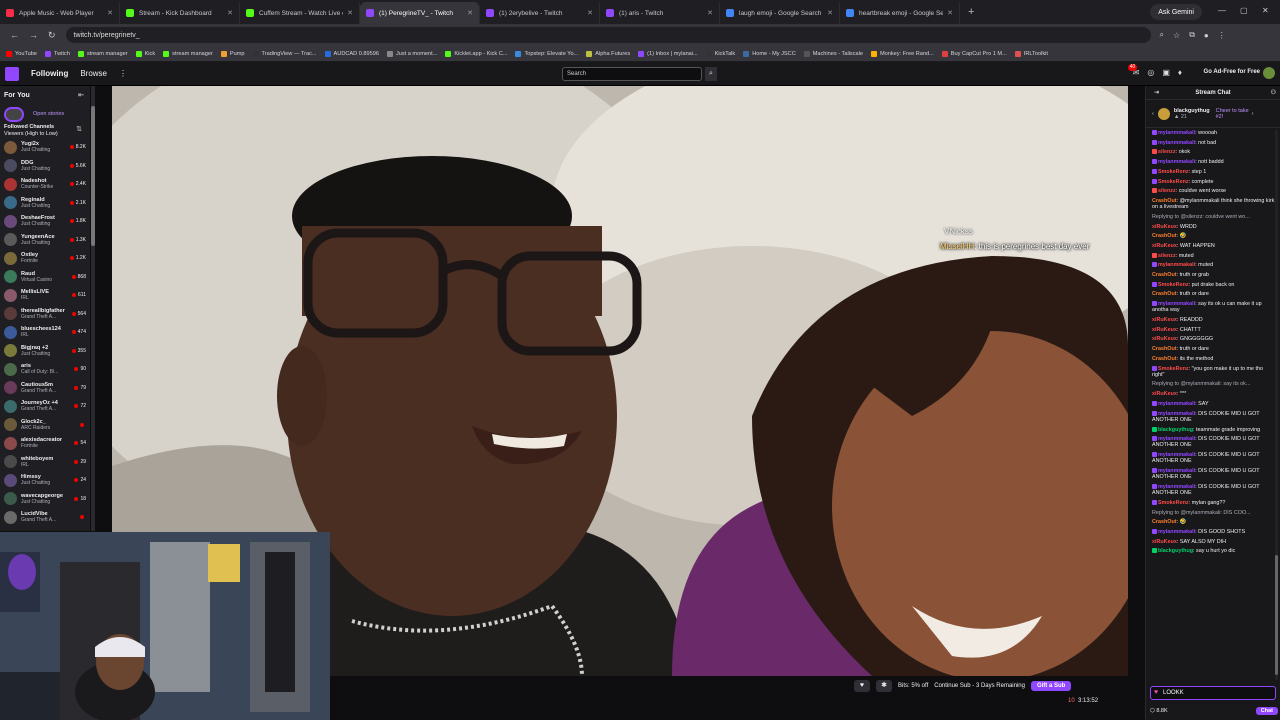 Image resolution: width=1280 pixels, height=720 pixels. I want to click on chat-message: blackguythug: say u hurt yo dic, so click(1214, 551).